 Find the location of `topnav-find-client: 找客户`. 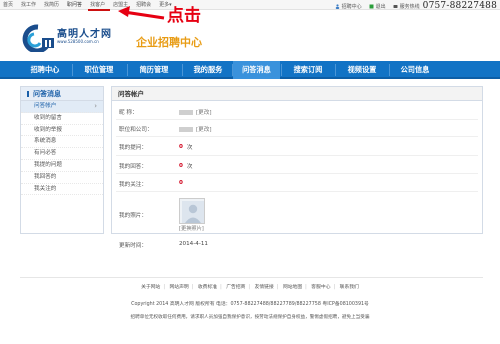

topnav-find-client: 找客户 is located at coordinates (97, 5).